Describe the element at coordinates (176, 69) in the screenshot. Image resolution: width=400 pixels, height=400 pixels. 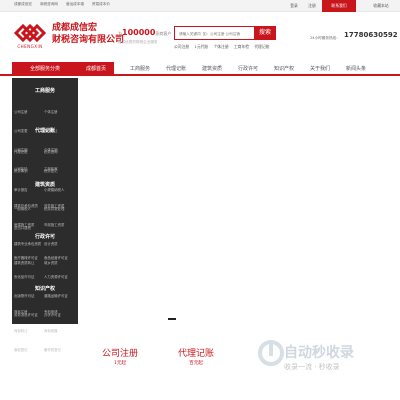
I see `nav-item-bookkeeping: 代理记账` at that location.